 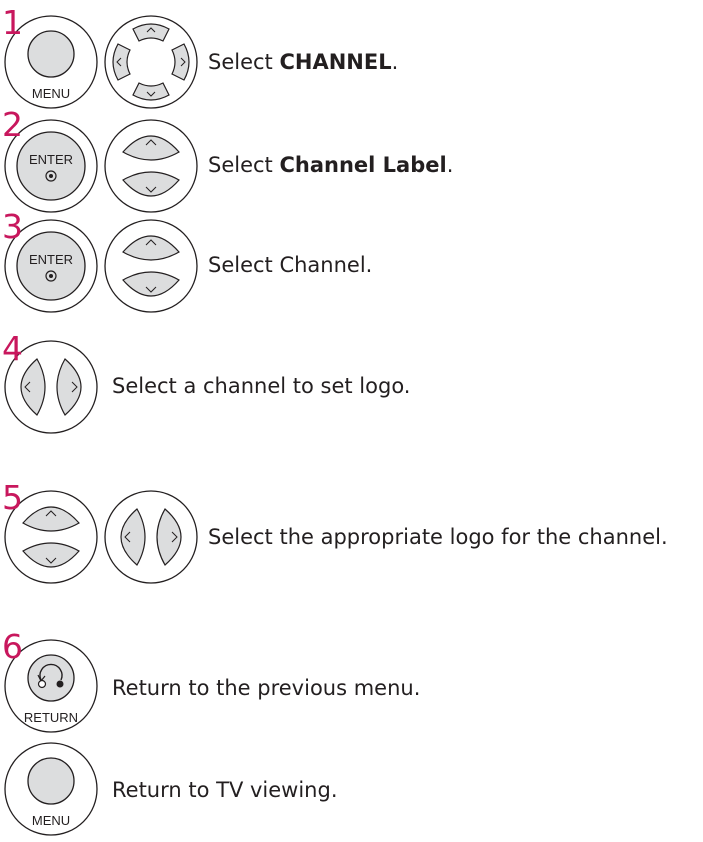 What do you see at coordinates (12, 22) in the screenshot?
I see `step-number-1: 1` at bounding box center [12, 22].